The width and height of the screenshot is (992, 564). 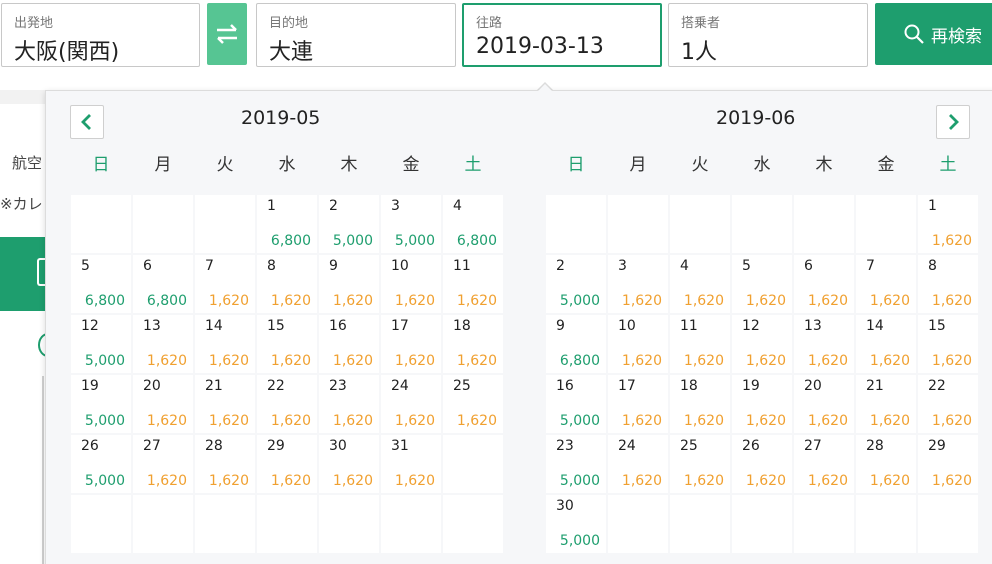 I want to click on background-note: ※カレ, so click(x=21, y=204).